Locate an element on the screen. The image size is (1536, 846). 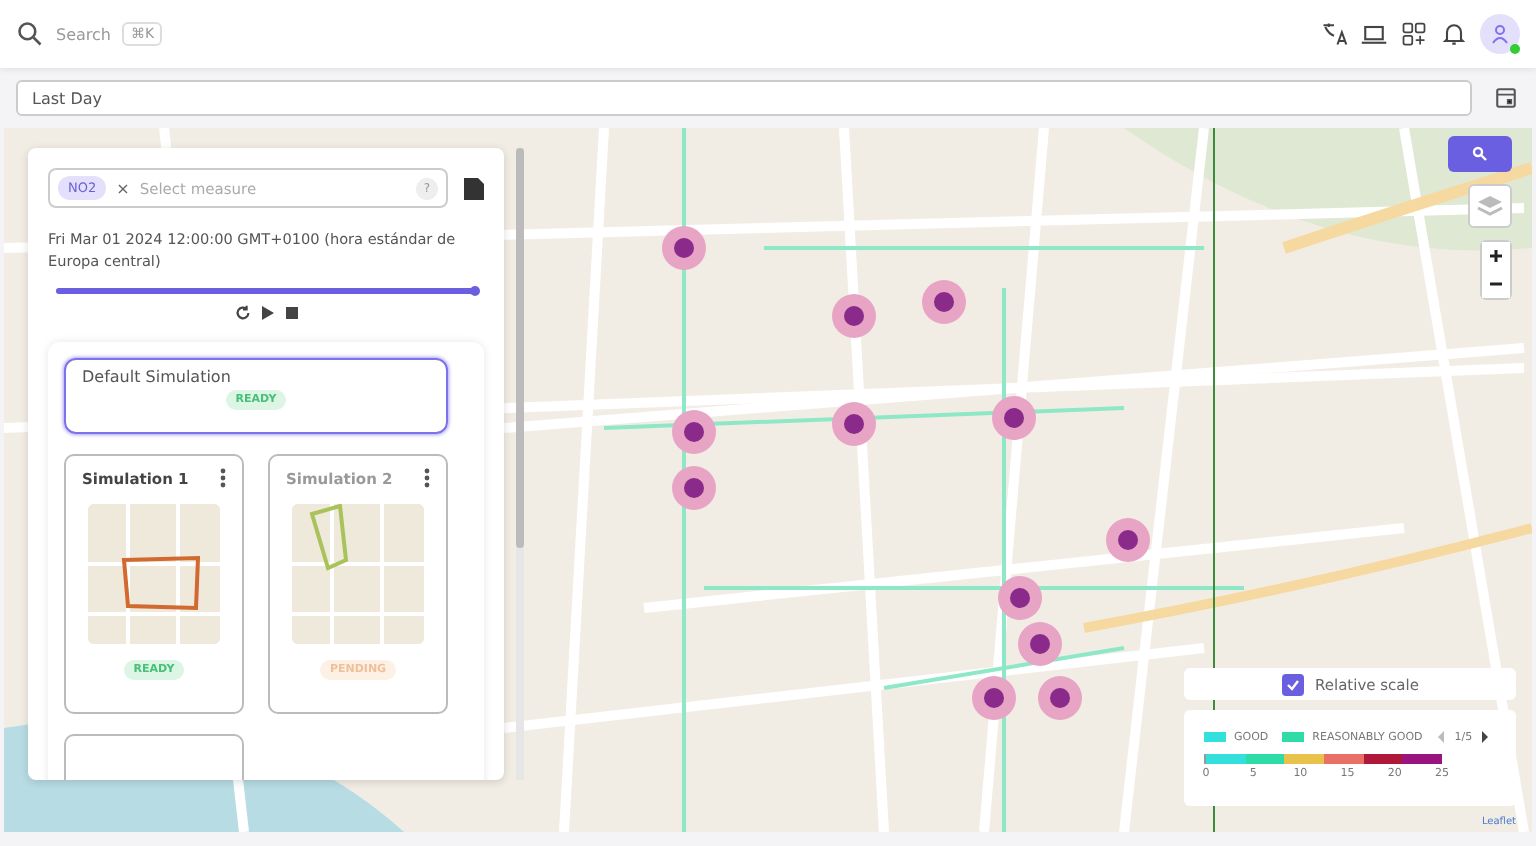
laptop-icon is located at coordinates (1374, 34).